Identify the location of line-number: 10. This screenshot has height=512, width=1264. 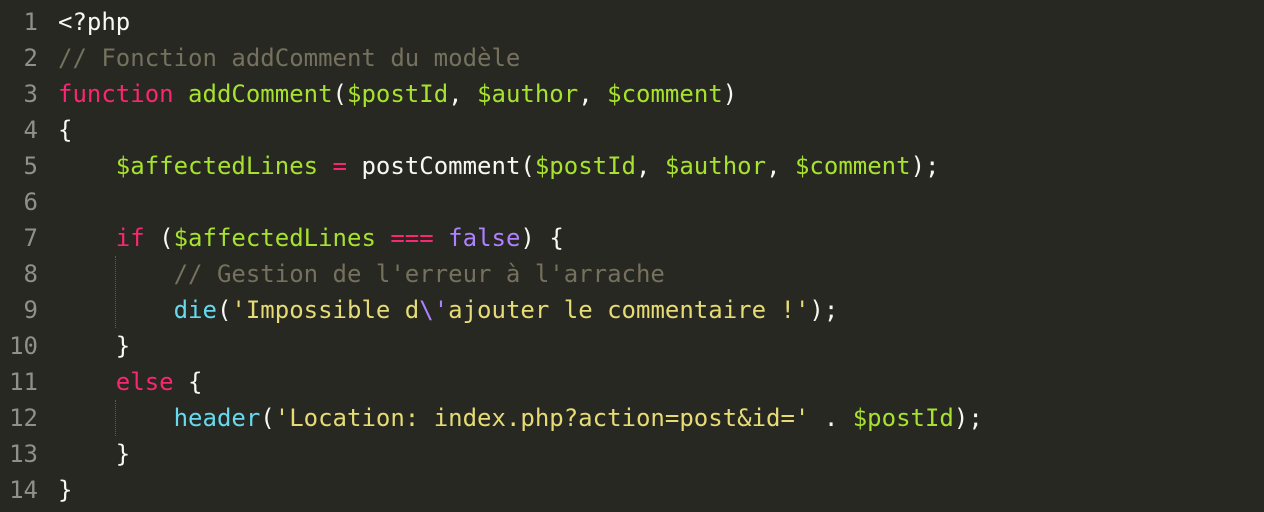
(23, 346).